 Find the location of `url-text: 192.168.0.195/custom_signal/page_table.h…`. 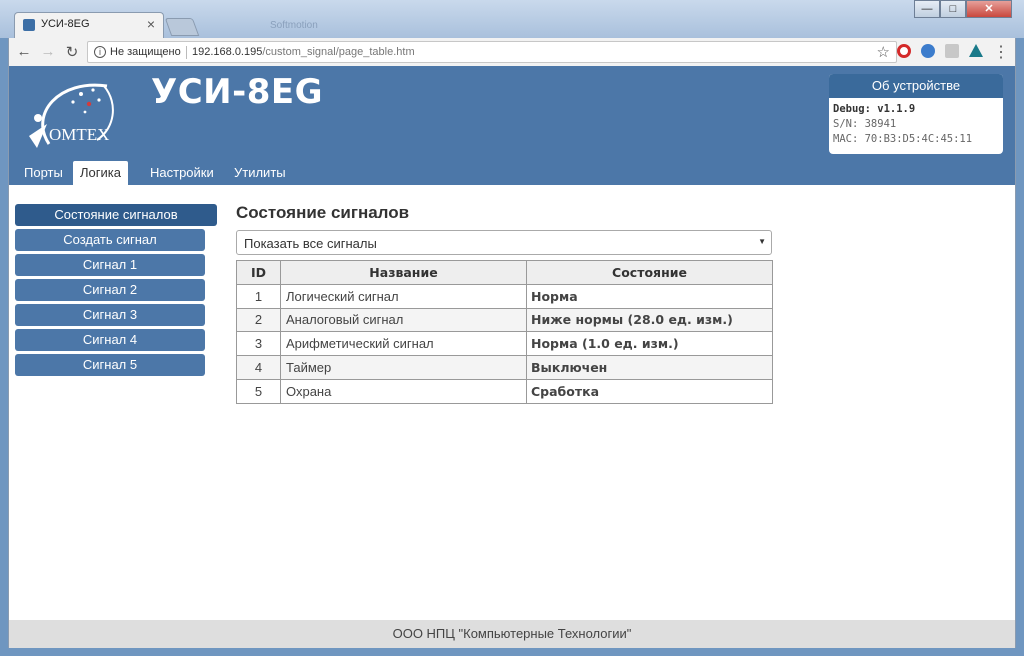

url-text: 192.168.0.195/custom_signal/page_table.h… is located at coordinates (303, 52).